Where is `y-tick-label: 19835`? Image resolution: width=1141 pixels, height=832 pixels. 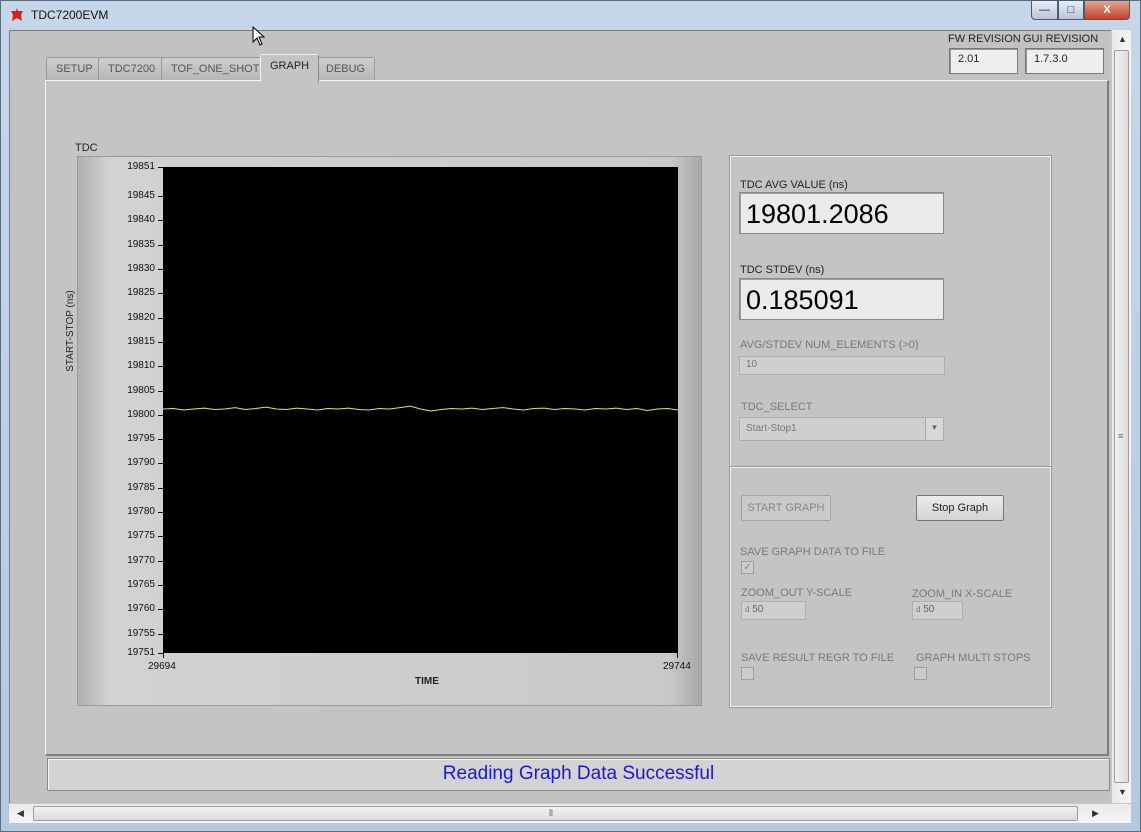
y-tick-label: 19835 is located at coordinates (141, 244).